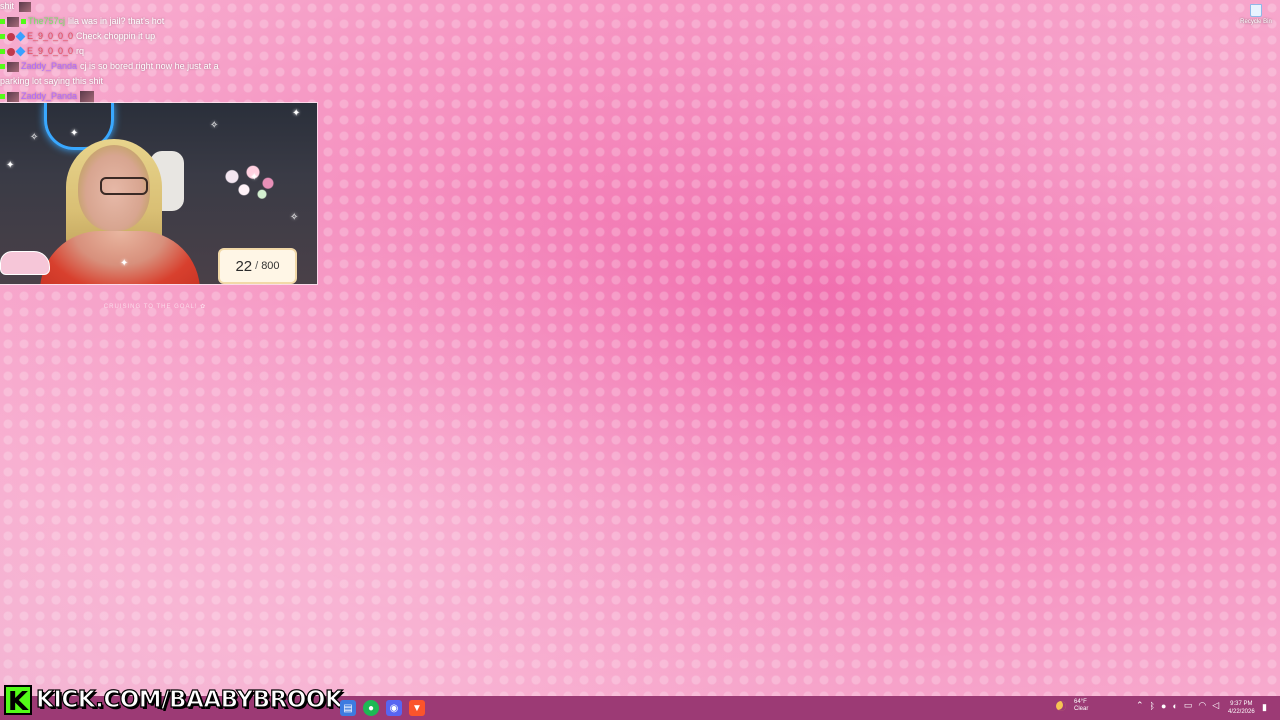 Image resolution: width=1280 pixels, height=720 pixels. I want to click on spotify-glyph: ●, so click(371, 708).